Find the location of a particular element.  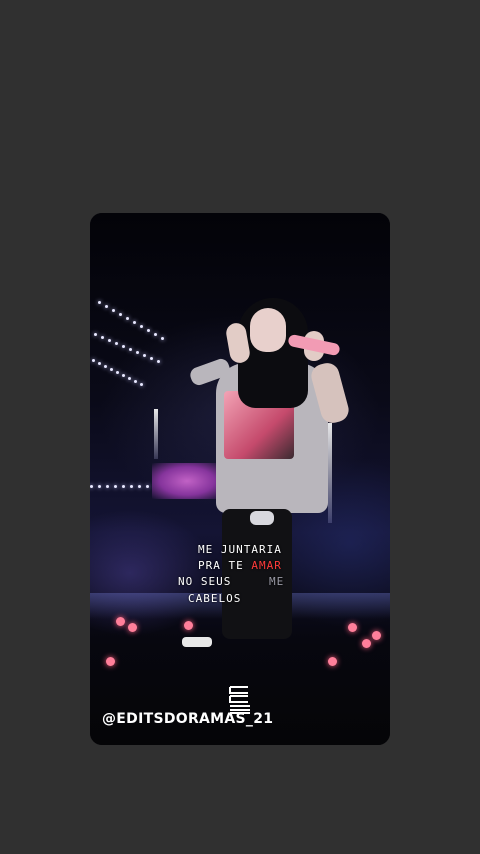

performer-face is located at coordinates (268, 330).